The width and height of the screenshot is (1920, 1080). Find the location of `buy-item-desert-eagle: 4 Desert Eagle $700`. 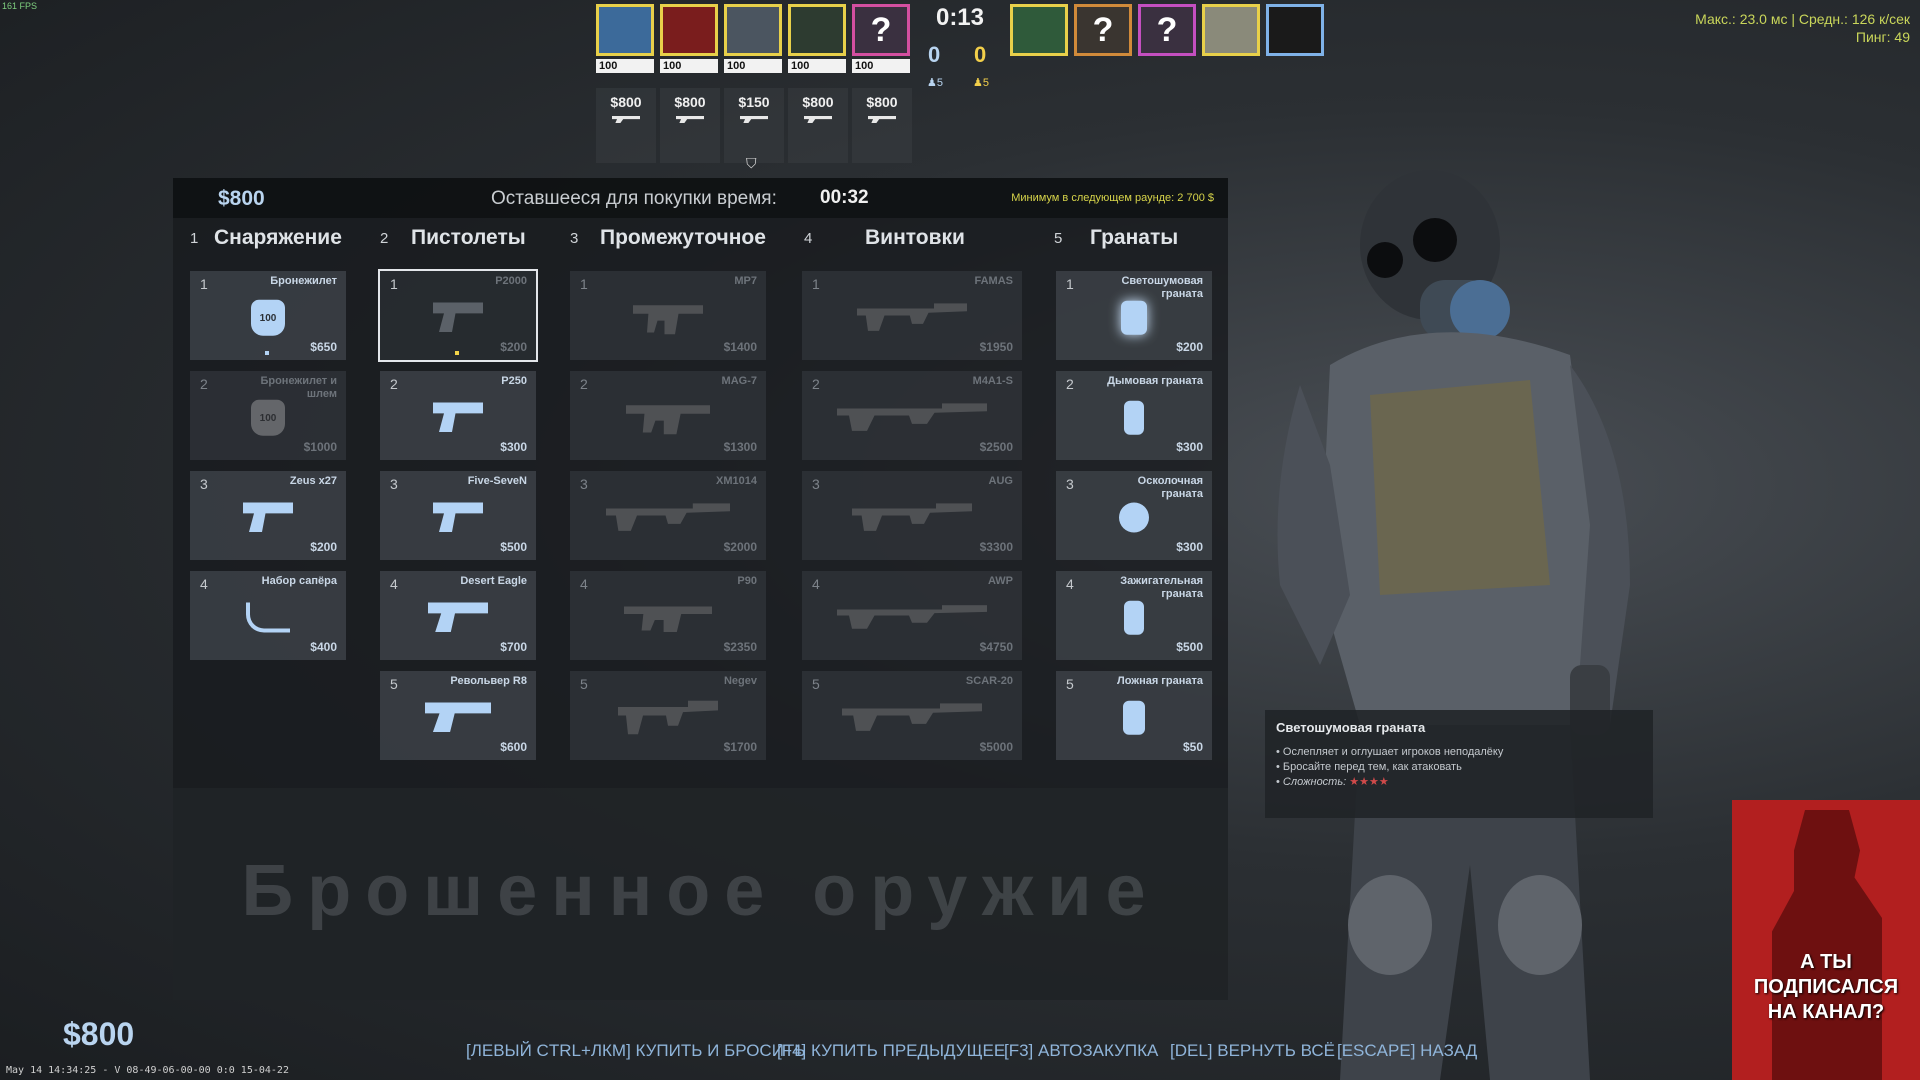

buy-item-desert-eagle: 4 Desert Eagle $700 is located at coordinates (458, 615).